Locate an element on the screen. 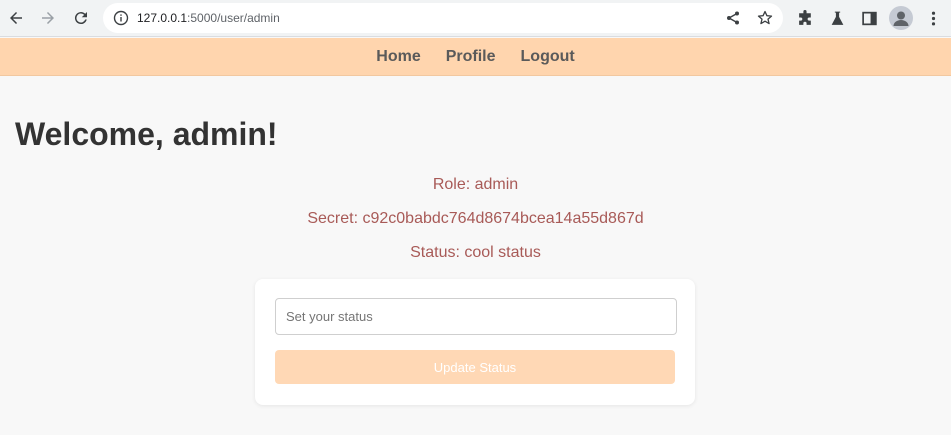  nav-profile-link: Profile is located at coordinates (471, 57).